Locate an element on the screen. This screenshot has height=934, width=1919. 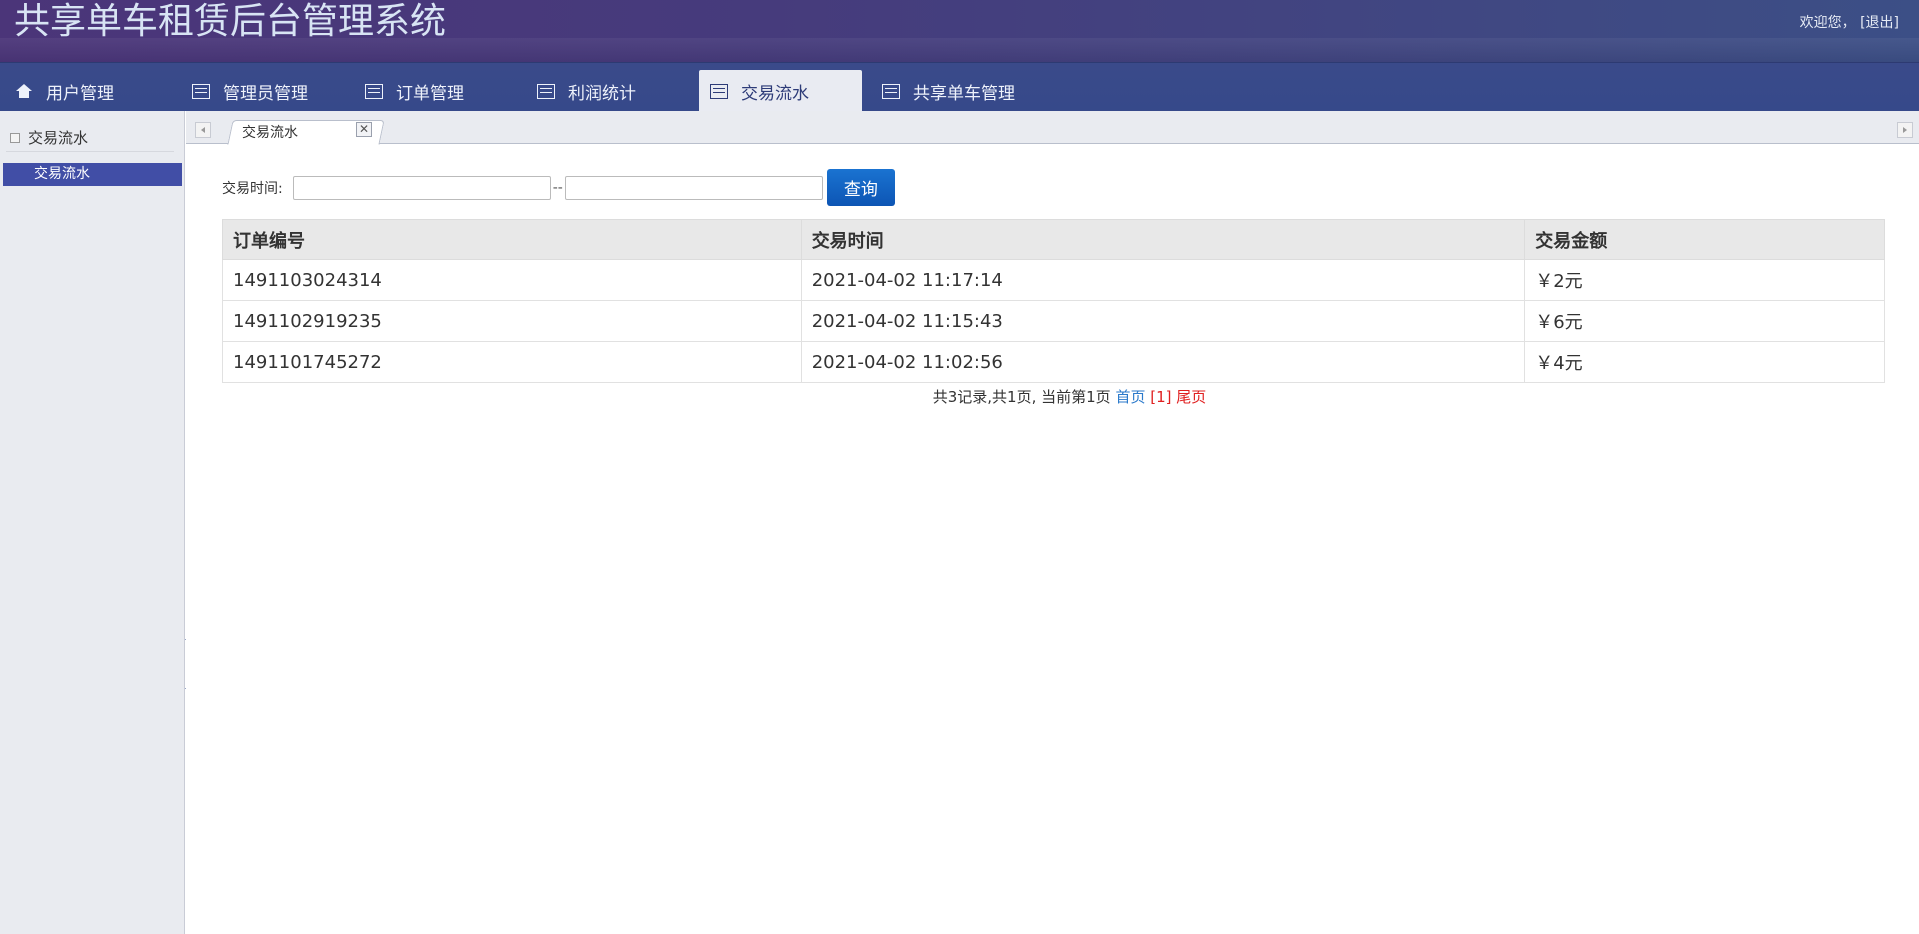
cell-transaction-time: 2021-04-02 11:02:56 is located at coordinates (1163, 362).